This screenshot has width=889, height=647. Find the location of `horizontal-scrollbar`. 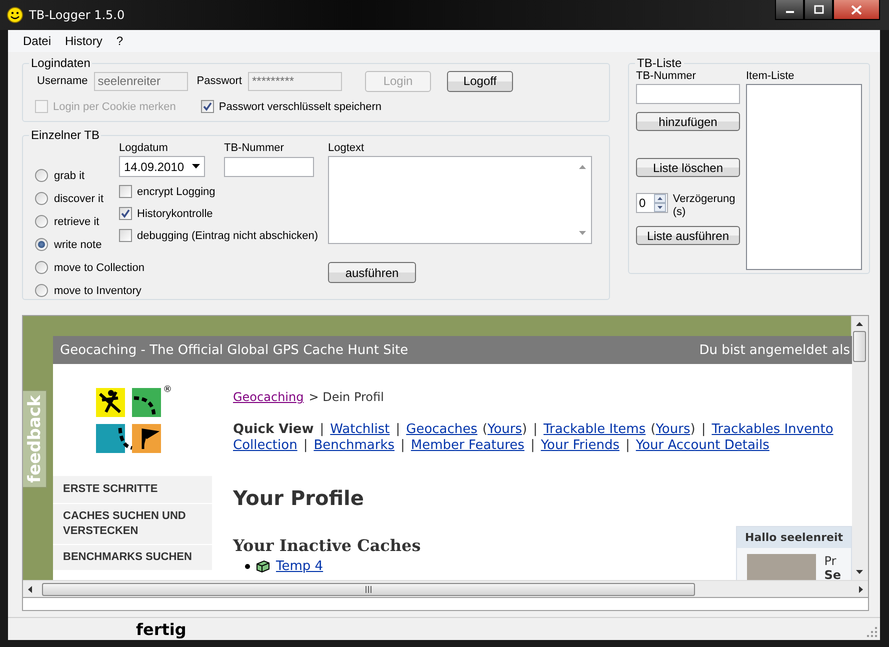

horizontal-scrollbar is located at coordinates (445, 588).